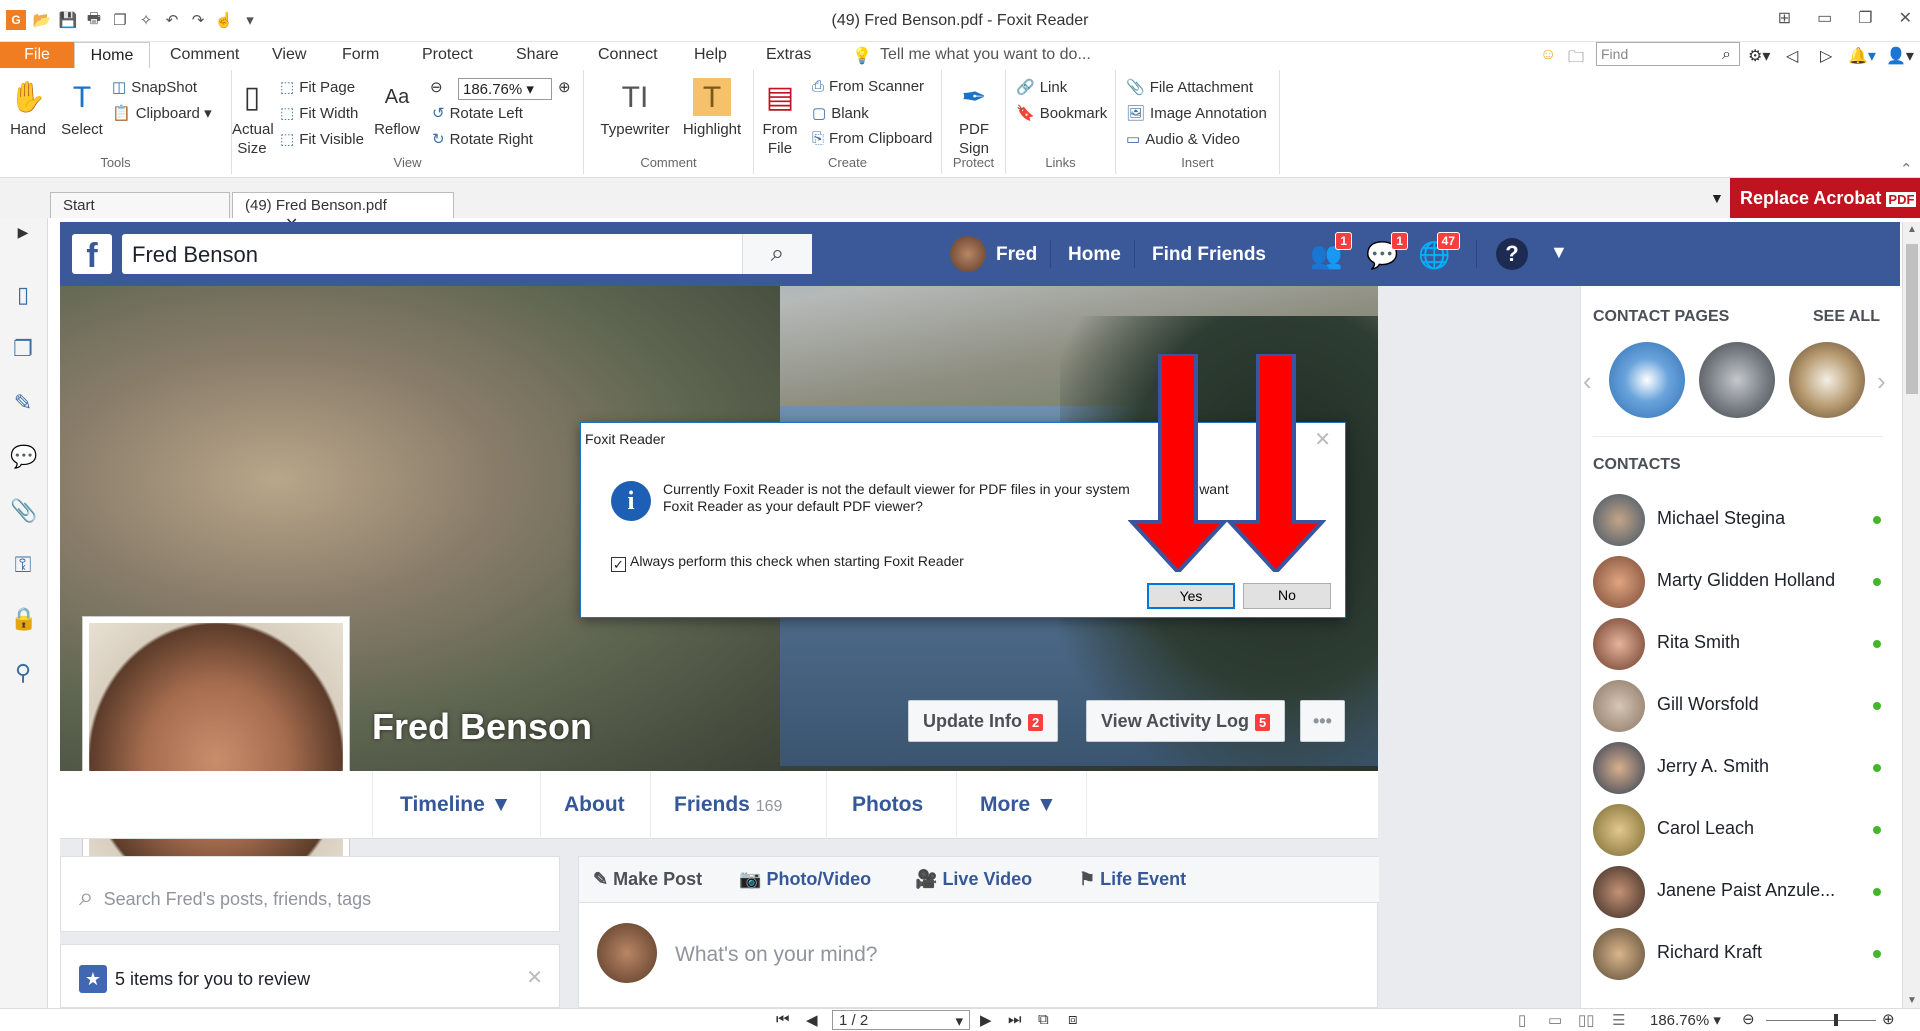 Image resolution: width=1920 pixels, height=1031 pixels. What do you see at coordinates (1512, 254) in the screenshot?
I see `help-icon: ?` at bounding box center [1512, 254].